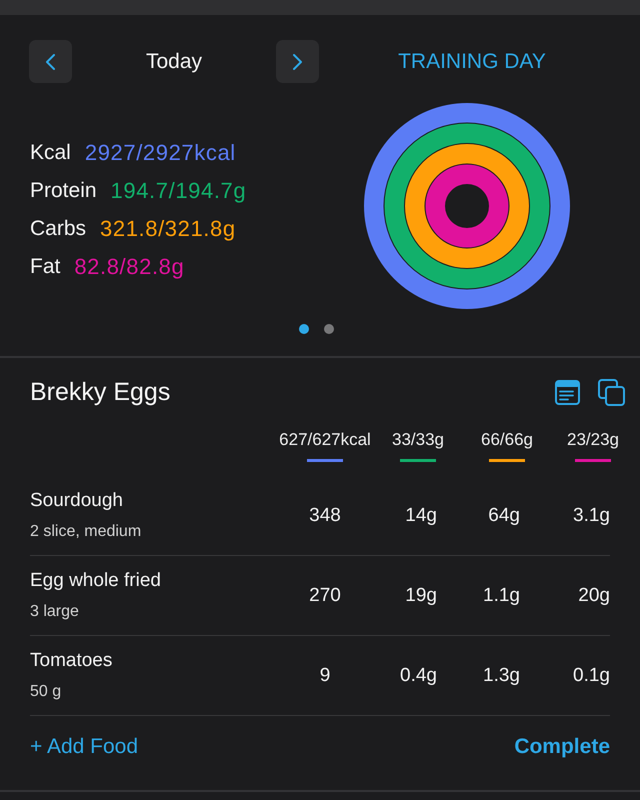  I want to click on food-name: Egg whole fried, so click(96, 580).